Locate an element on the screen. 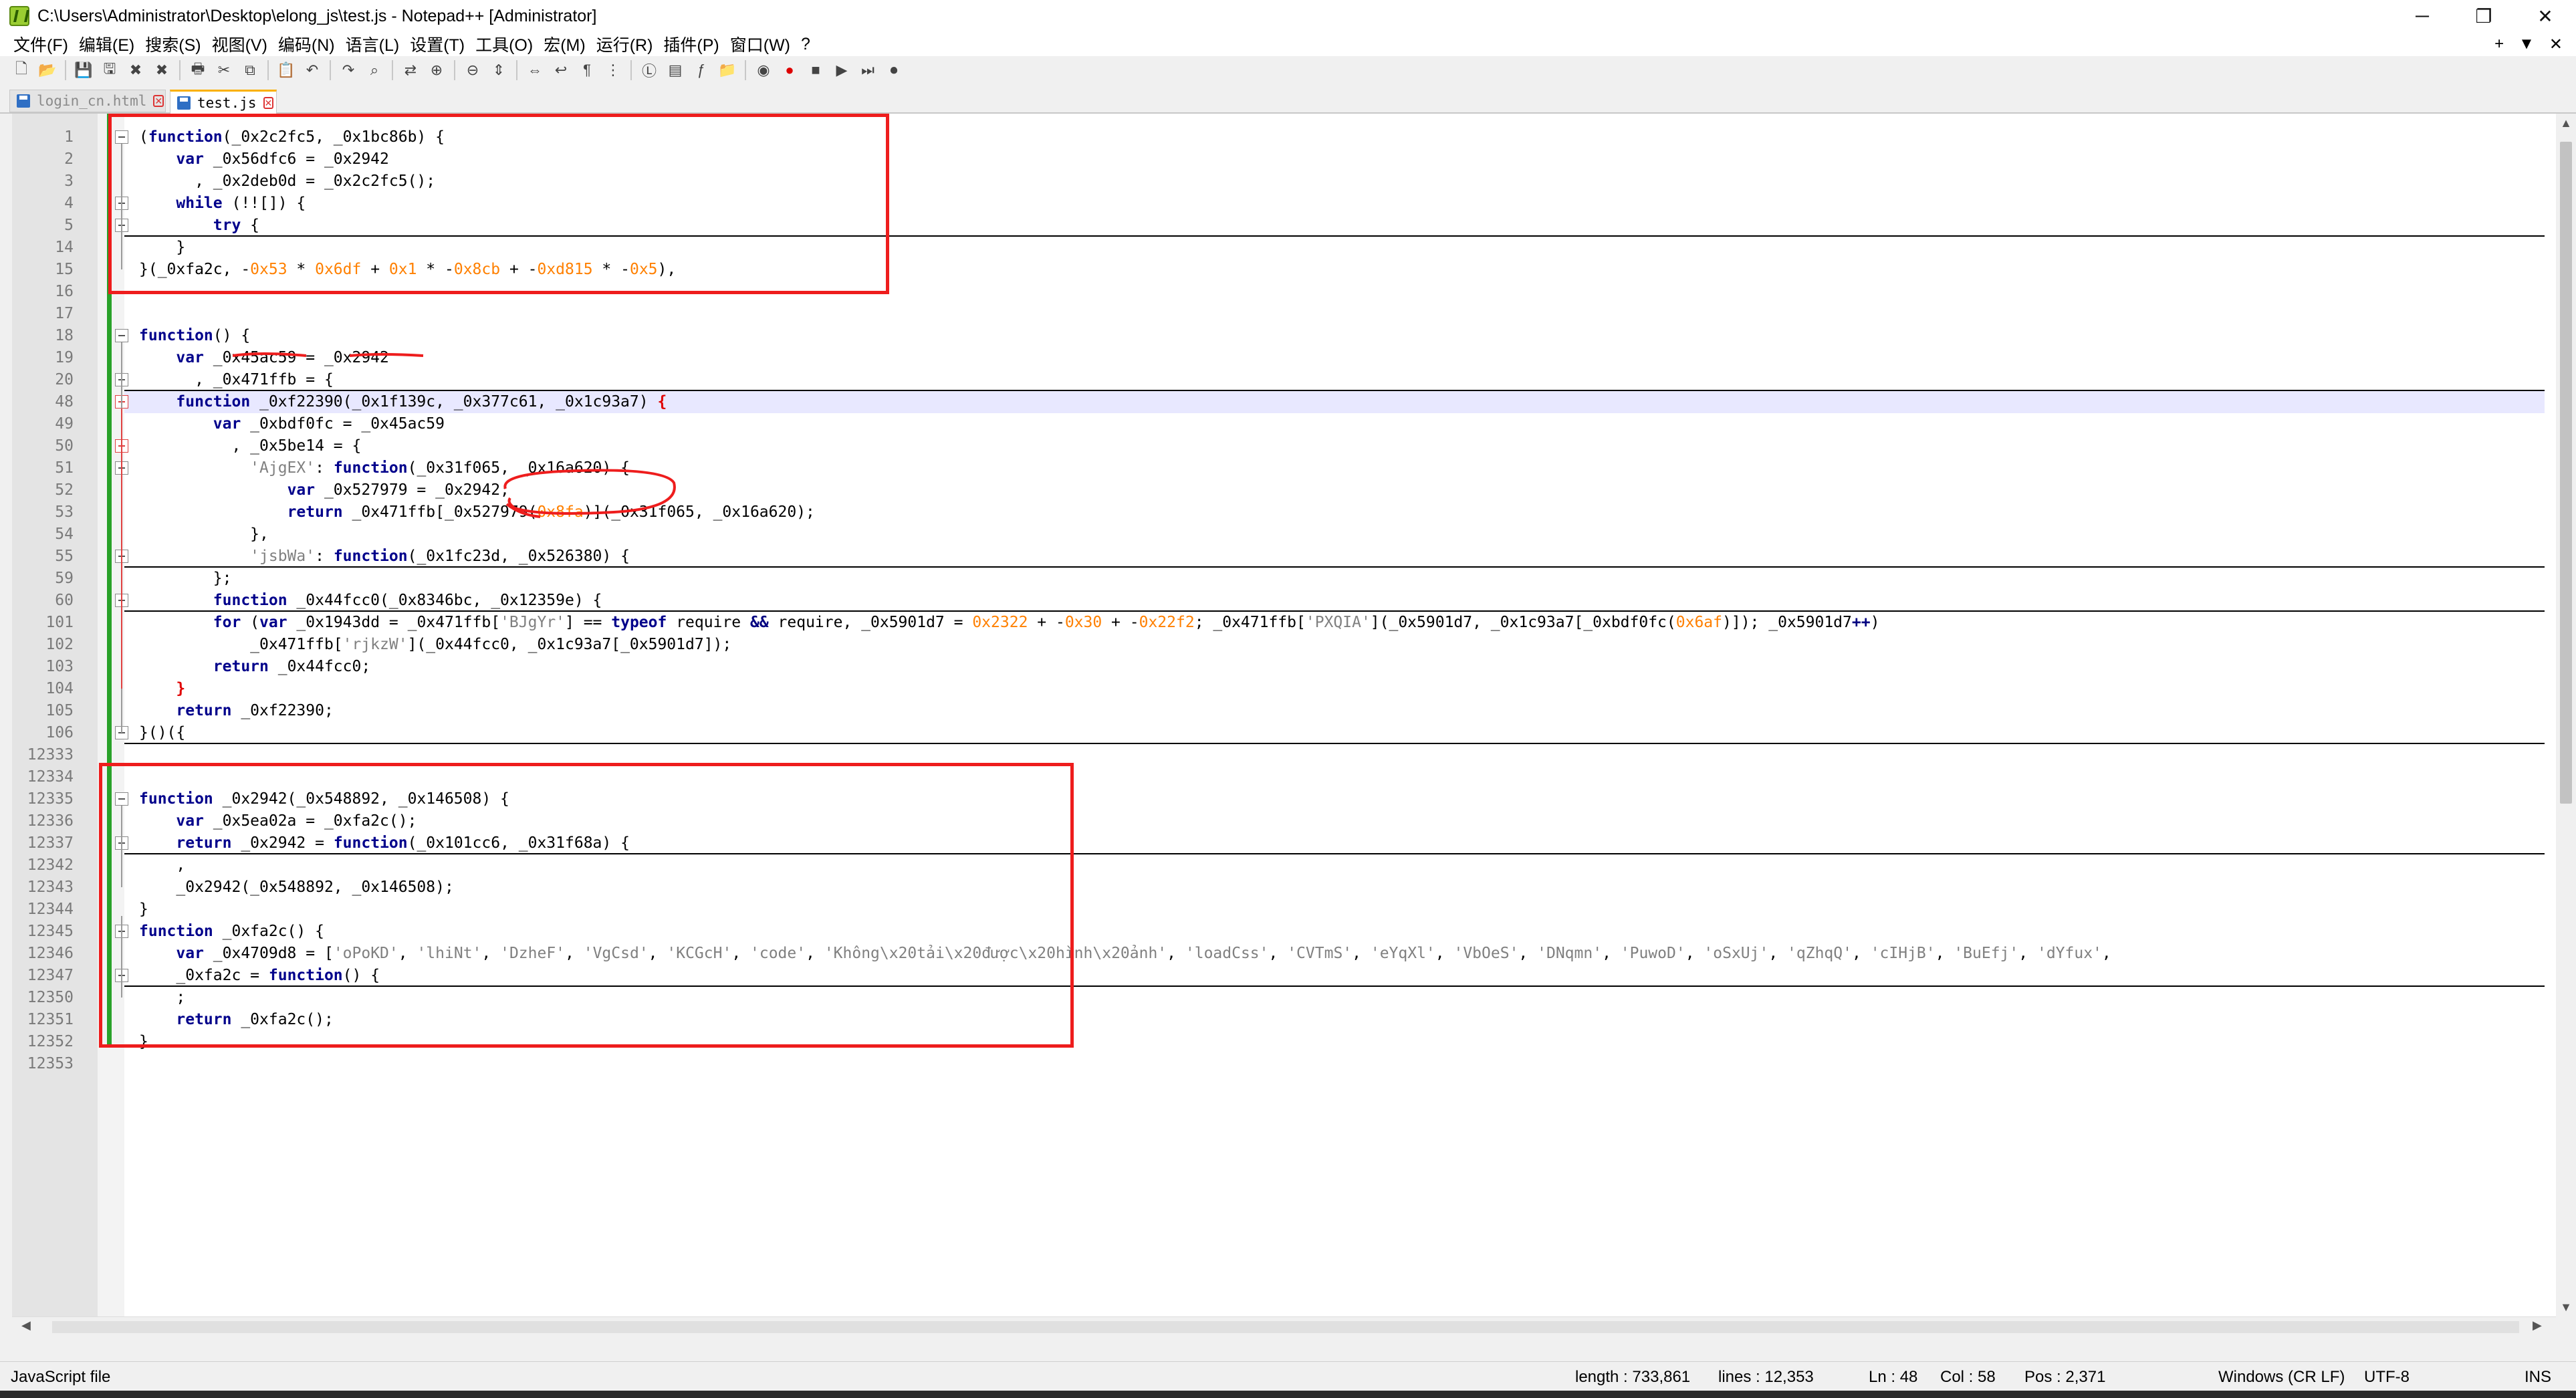 The width and height of the screenshot is (2576, 1398). status-encoding: UTF-8 is located at coordinates (2387, 1377).